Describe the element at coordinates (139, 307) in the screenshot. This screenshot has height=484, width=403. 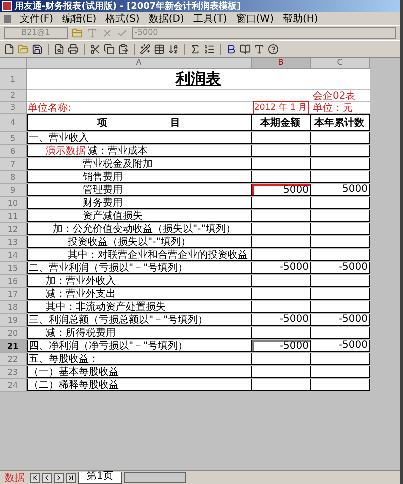
I see `table-cell: 其中：非流动资产处置损失` at that location.